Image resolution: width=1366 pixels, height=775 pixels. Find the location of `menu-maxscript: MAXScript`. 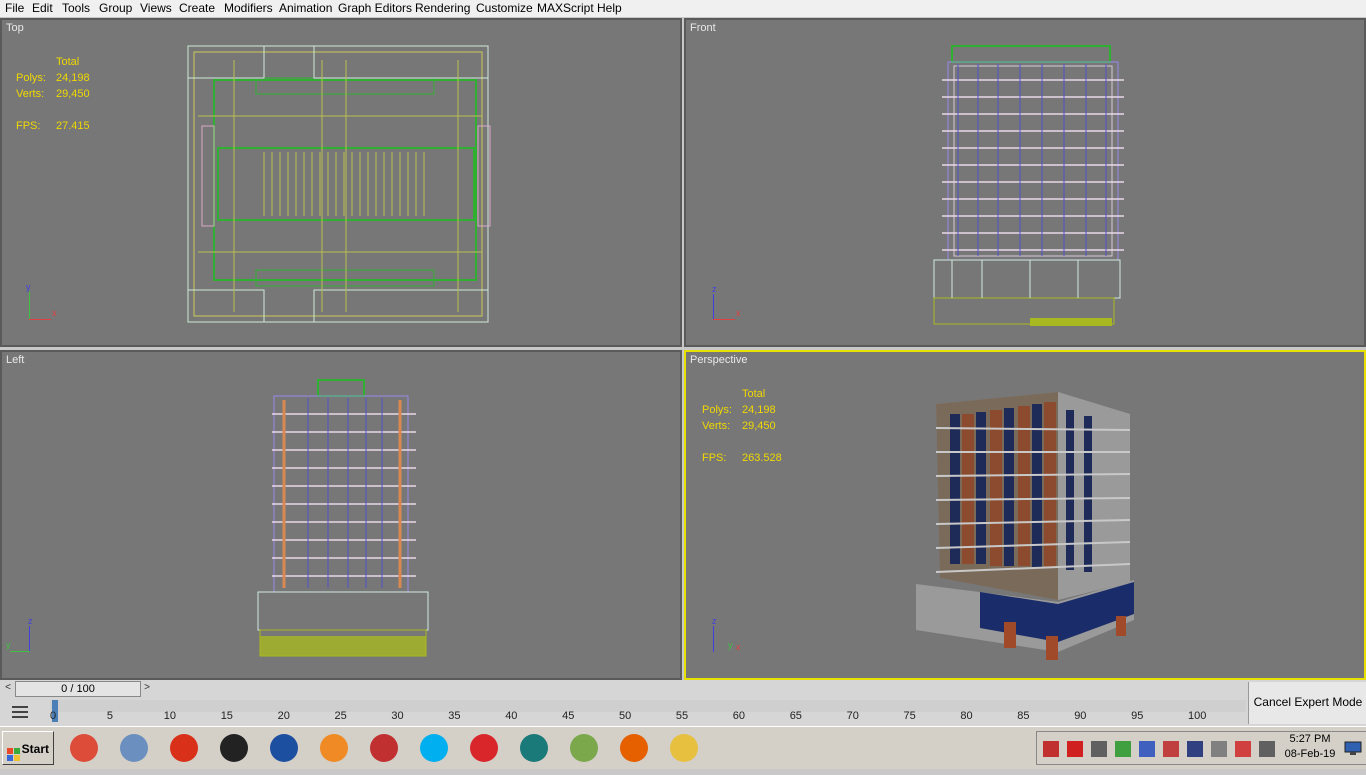

menu-maxscript: MAXScript is located at coordinates (565, 8).